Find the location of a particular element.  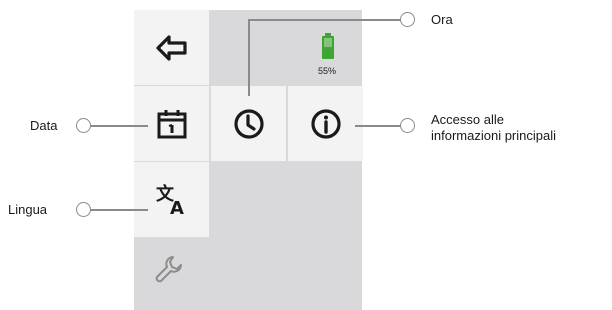

ora-callout-line is located at coordinates (249, 58).